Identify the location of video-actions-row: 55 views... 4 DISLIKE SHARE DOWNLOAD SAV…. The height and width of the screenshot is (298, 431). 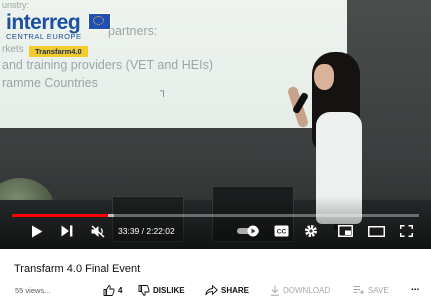
(215, 290).